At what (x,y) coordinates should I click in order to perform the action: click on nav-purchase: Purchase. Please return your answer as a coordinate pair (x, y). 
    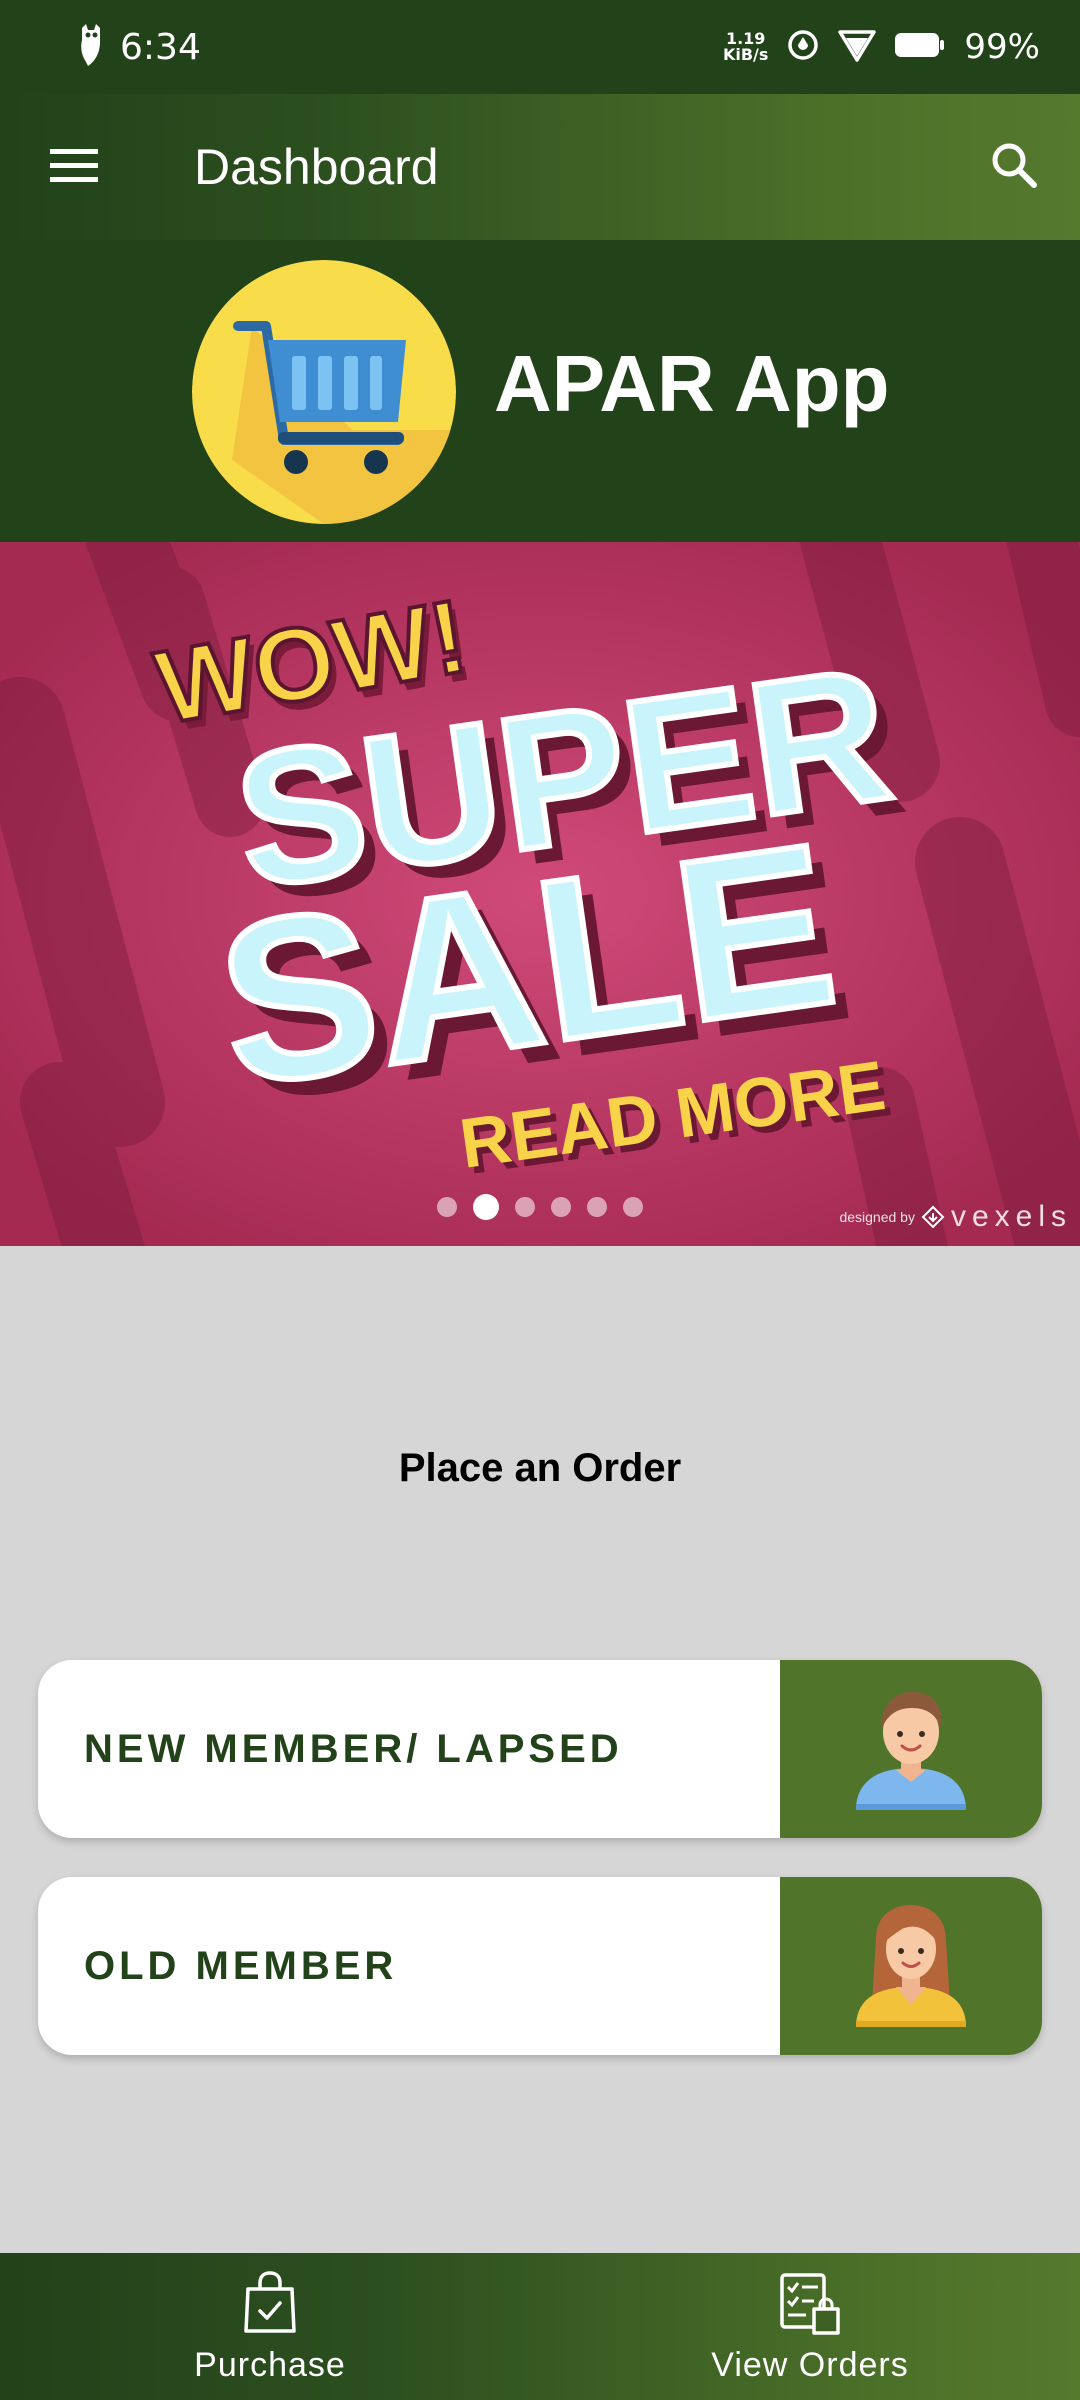
    Looking at the image, I should click on (270, 2326).